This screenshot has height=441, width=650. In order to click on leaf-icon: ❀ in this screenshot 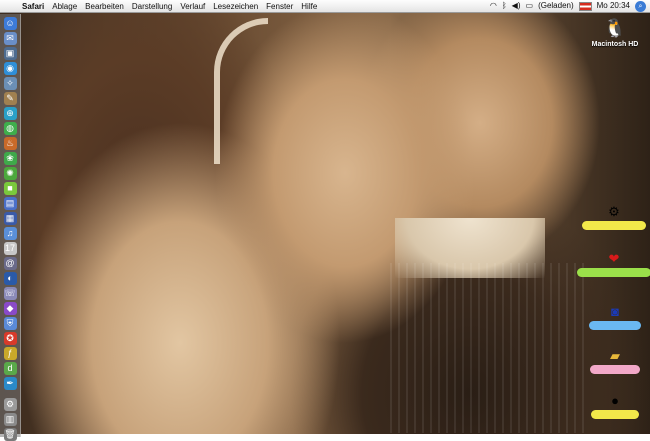, I will do `click(10, 158)`.